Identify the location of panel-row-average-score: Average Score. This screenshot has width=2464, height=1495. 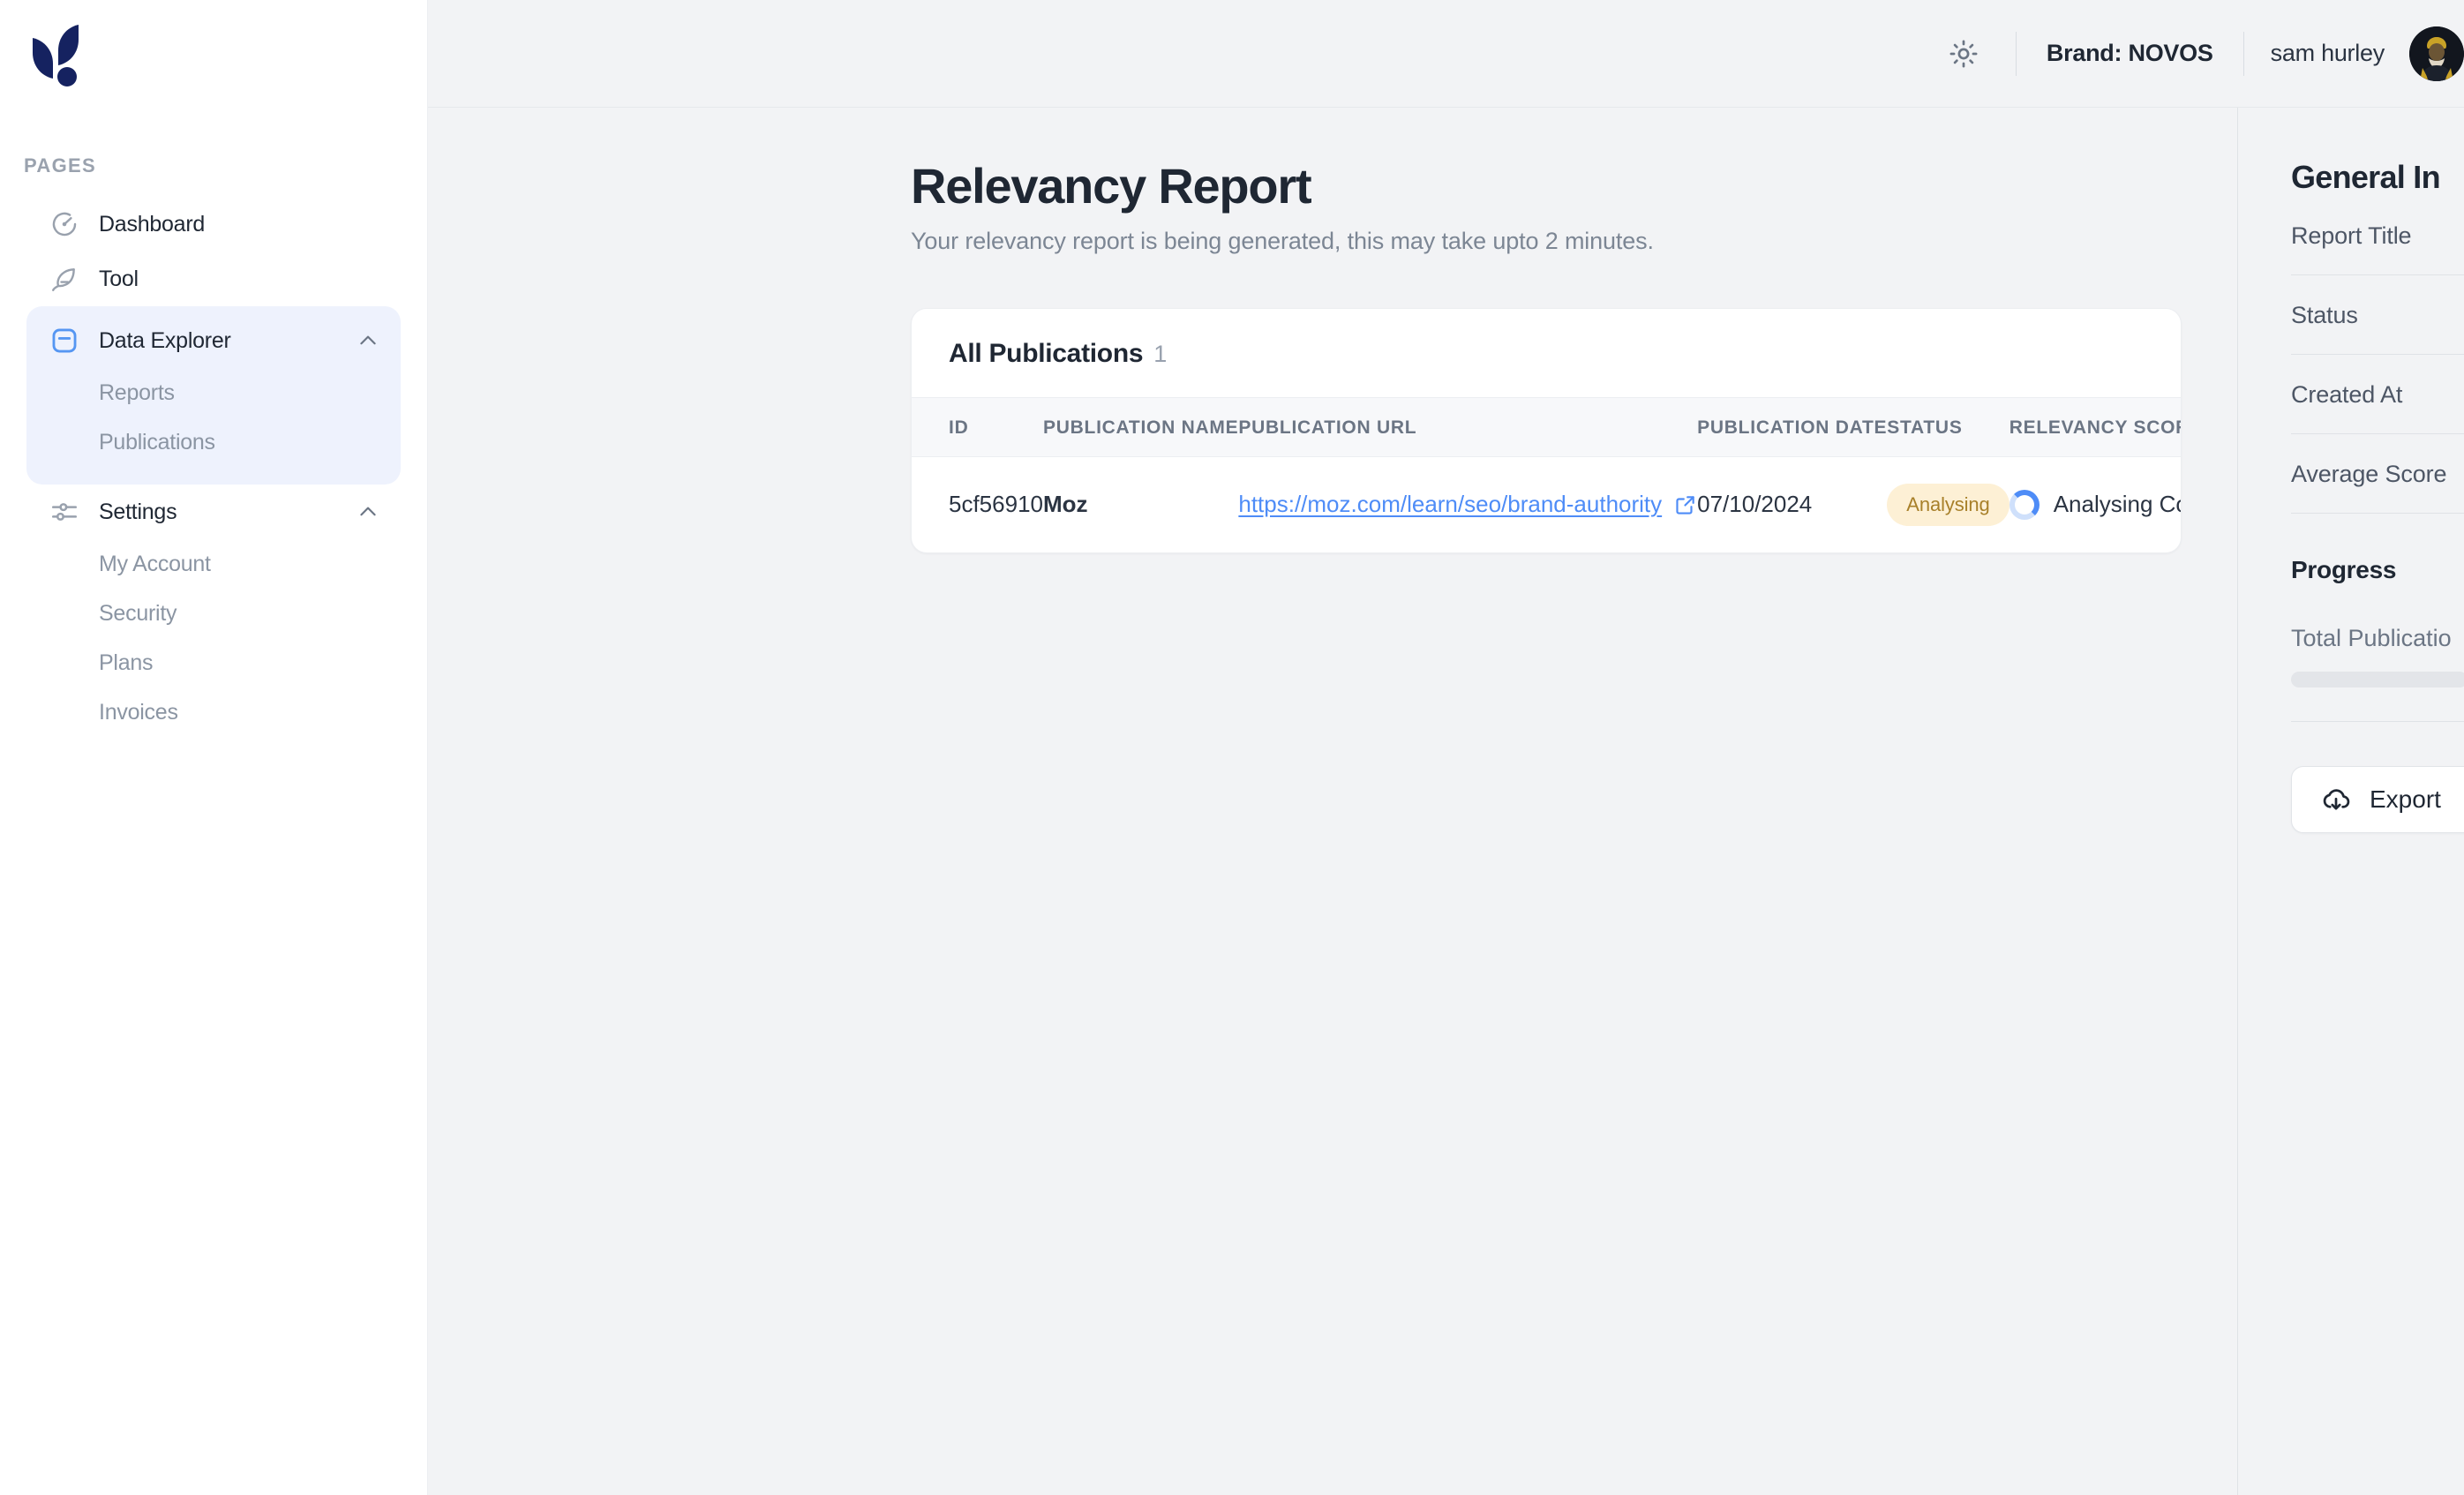
(2377, 474).